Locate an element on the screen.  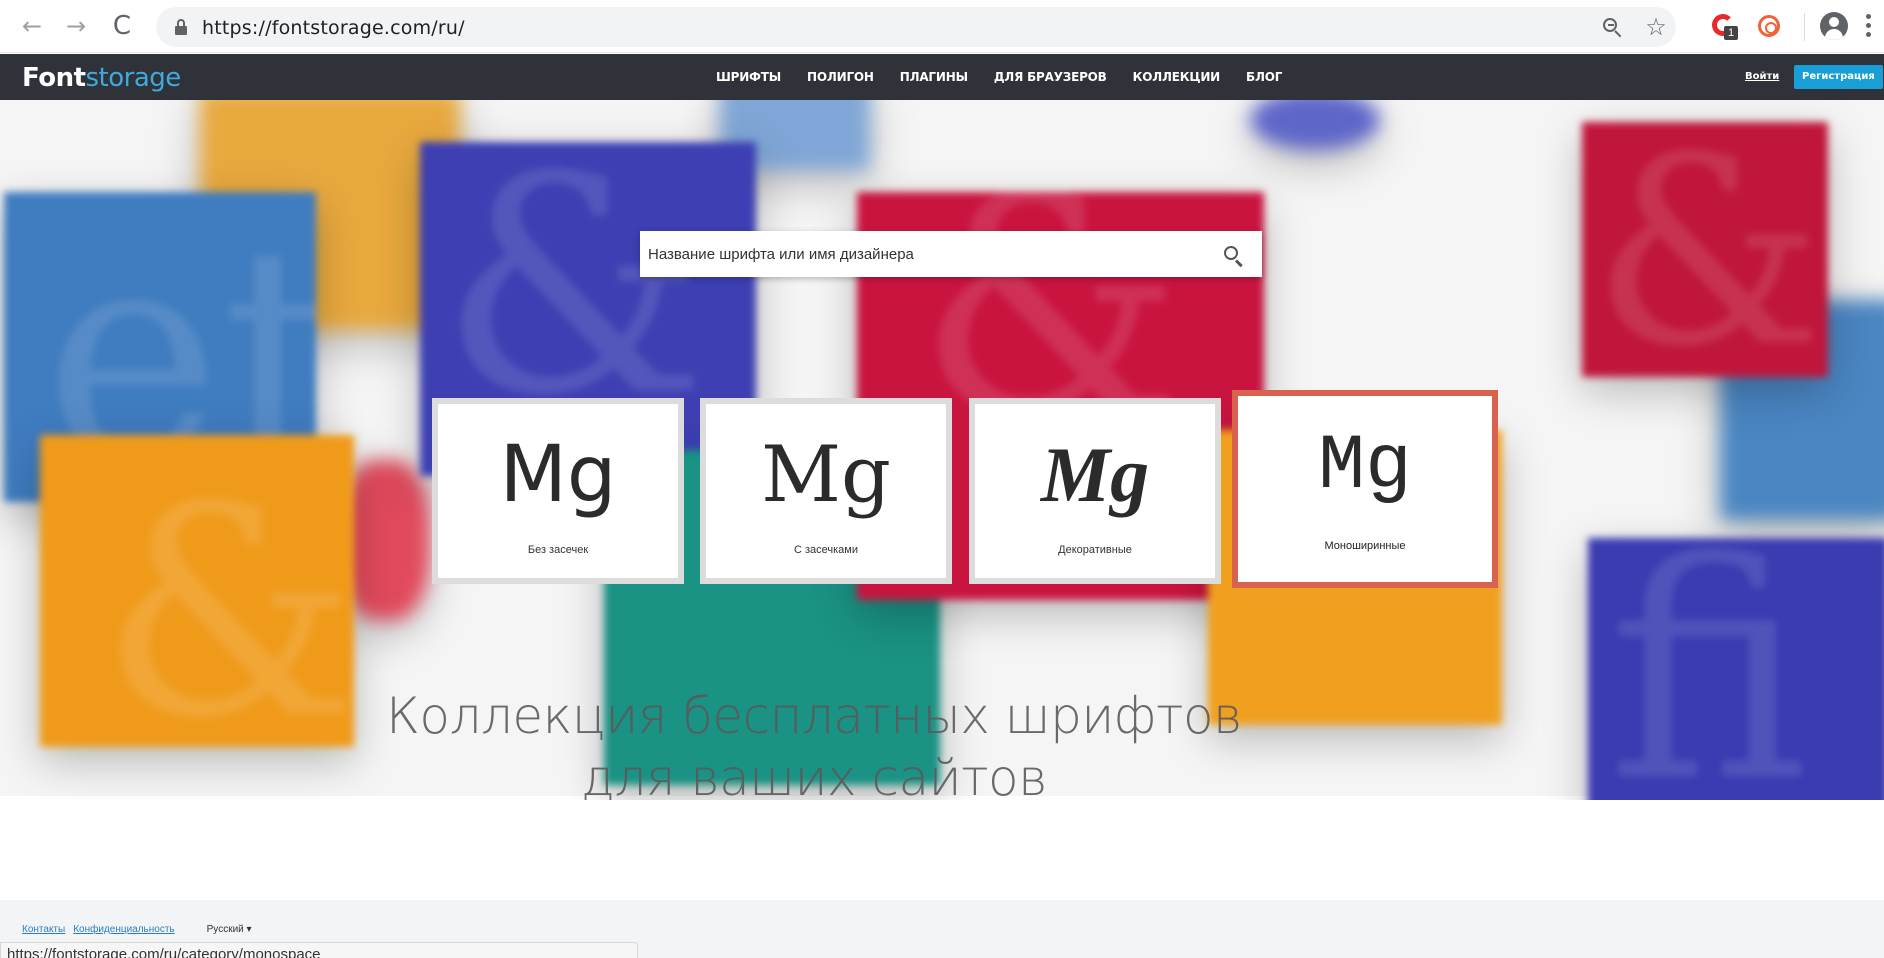
category-label: Без засечек is located at coordinates (558, 550).